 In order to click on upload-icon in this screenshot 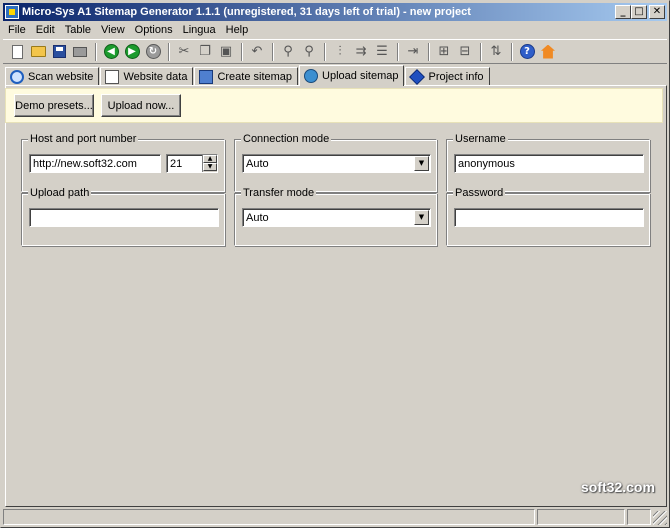, I will do `click(311, 76)`.